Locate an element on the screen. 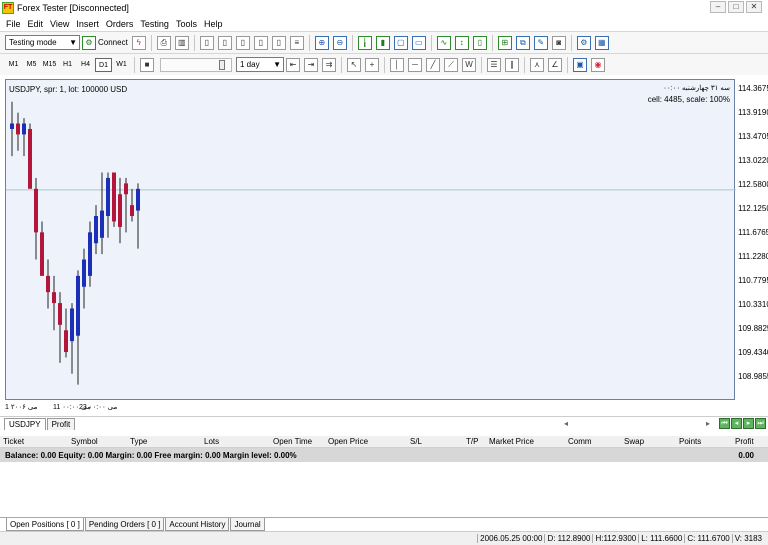 The image size is (768, 545). first-bar-icon: ⏮ is located at coordinates (724, 423).